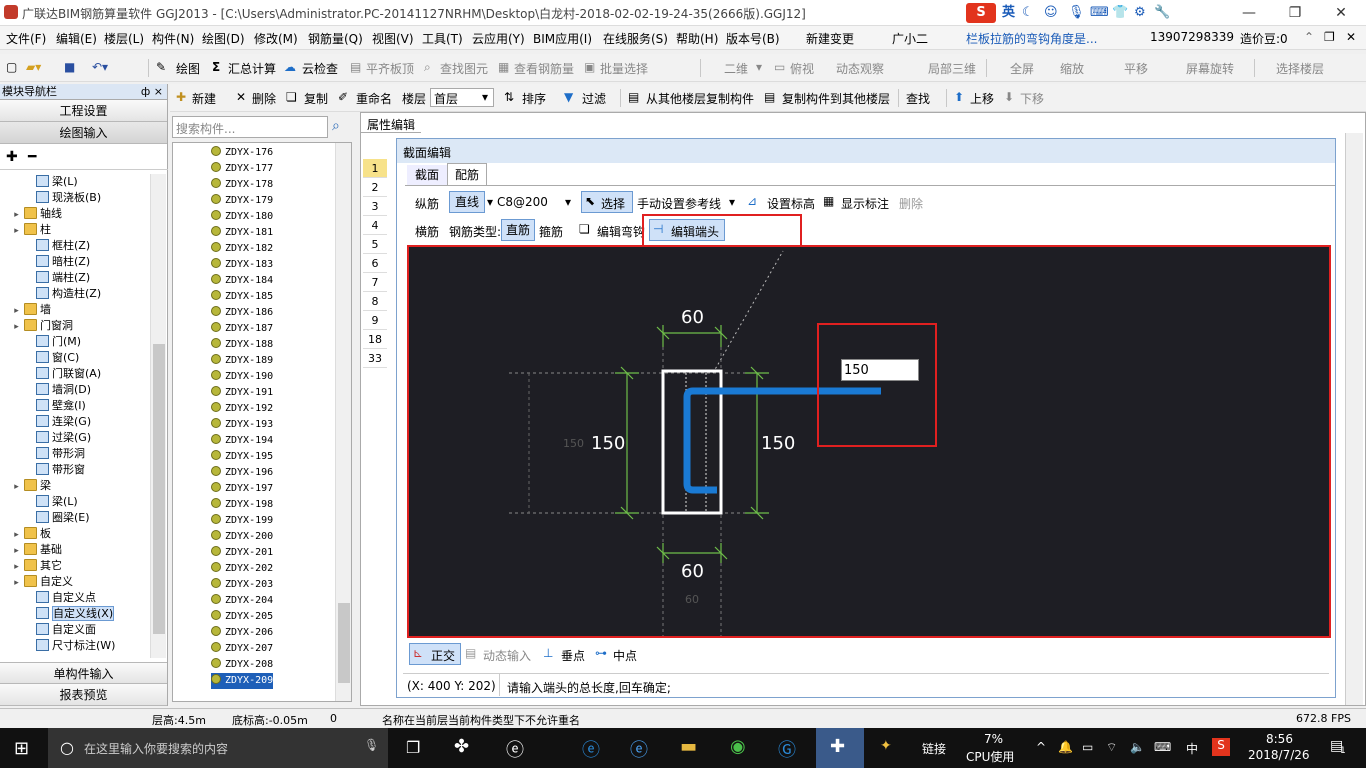 This screenshot has height=768, width=1366. Describe the element at coordinates (276, 38) in the screenshot. I see `menu-modify: 修改(M)` at that location.